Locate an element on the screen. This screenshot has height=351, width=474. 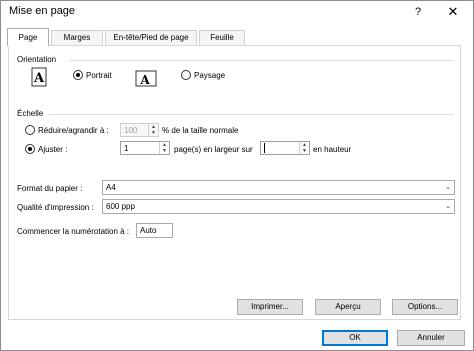
landscape-icon-glyph: A is located at coordinates (144, 80).